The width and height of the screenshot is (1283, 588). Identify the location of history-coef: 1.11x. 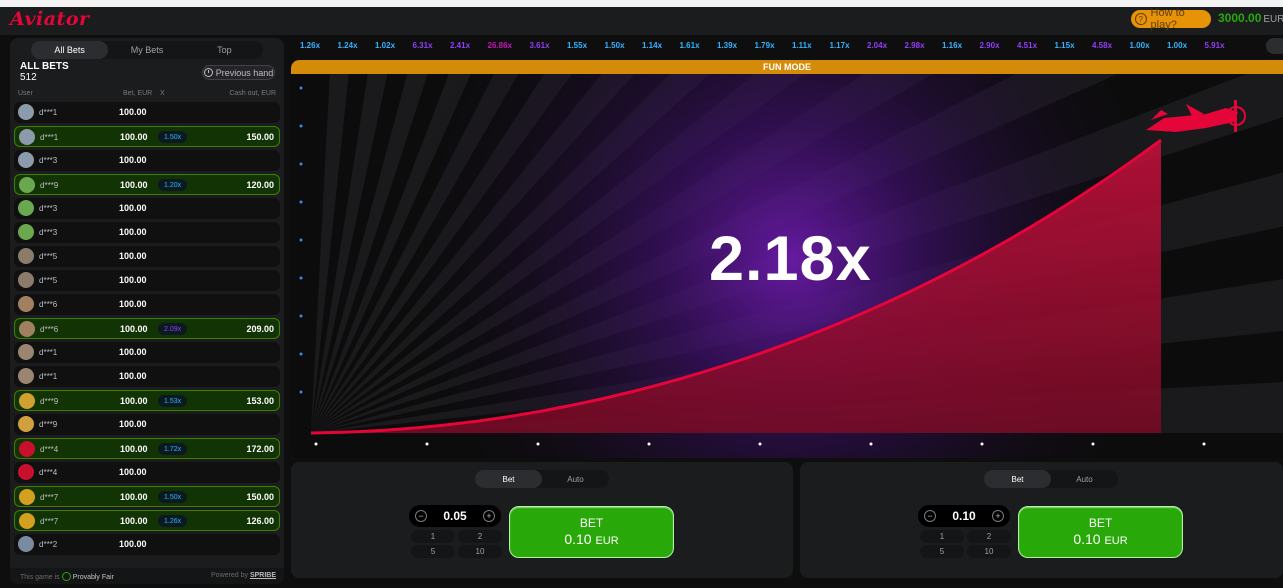
(802, 45).